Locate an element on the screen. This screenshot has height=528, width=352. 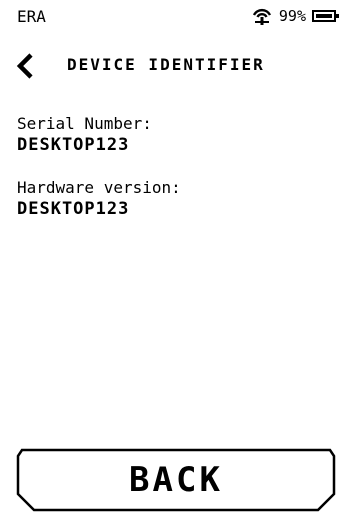
status-bar: ERA 99% is located at coordinates (176, 18).